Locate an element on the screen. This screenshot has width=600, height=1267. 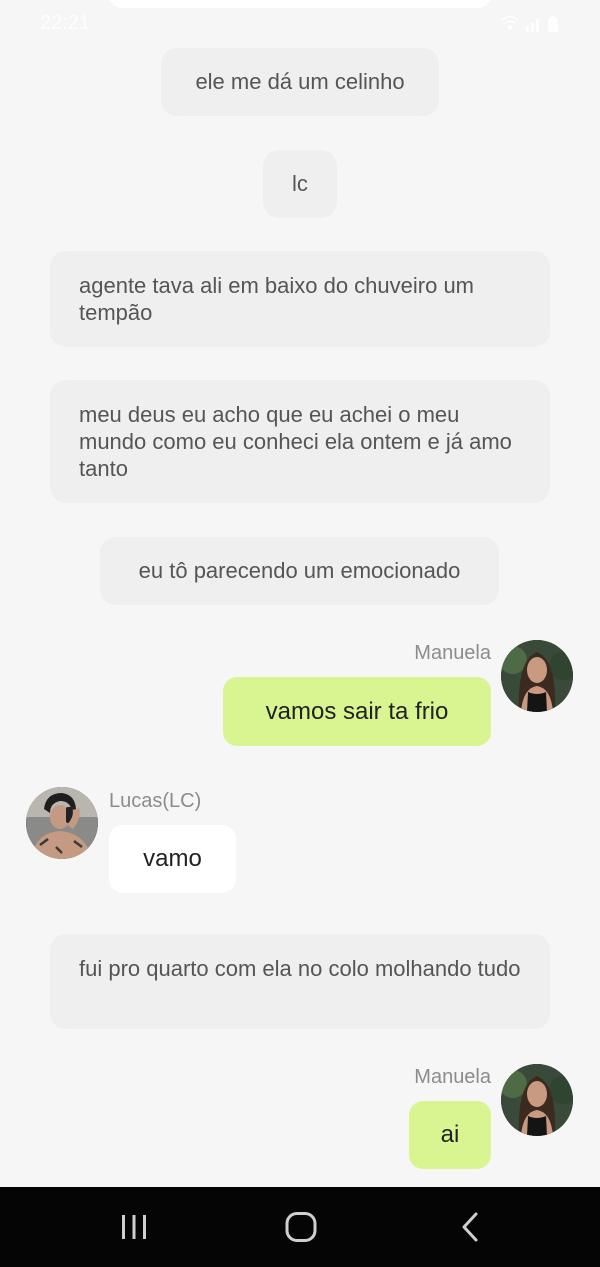
incoming-message-bubble: vamo is located at coordinates (172, 859).